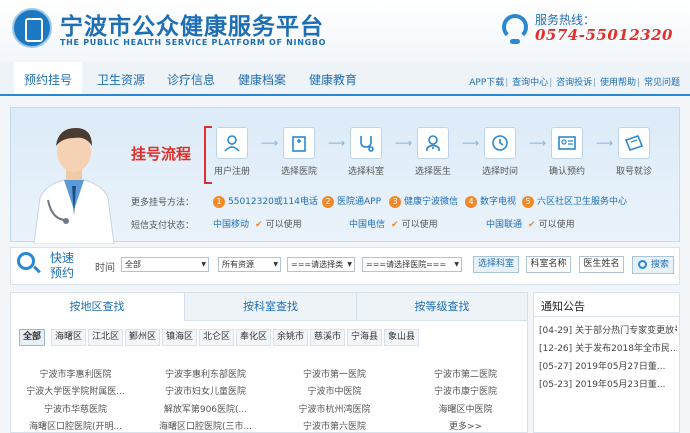 Image resolution: width=690 pixels, height=433 pixels. I want to click on district-xiangshan: 象山县, so click(402, 337).